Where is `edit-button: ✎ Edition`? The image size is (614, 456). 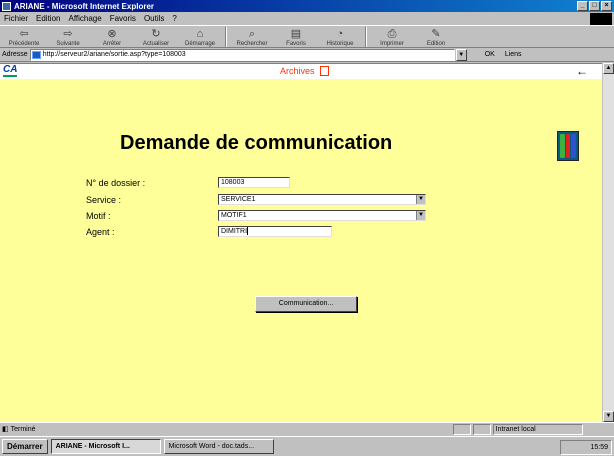 edit-button: ✎ Edition is located at coordinates (436, 36).